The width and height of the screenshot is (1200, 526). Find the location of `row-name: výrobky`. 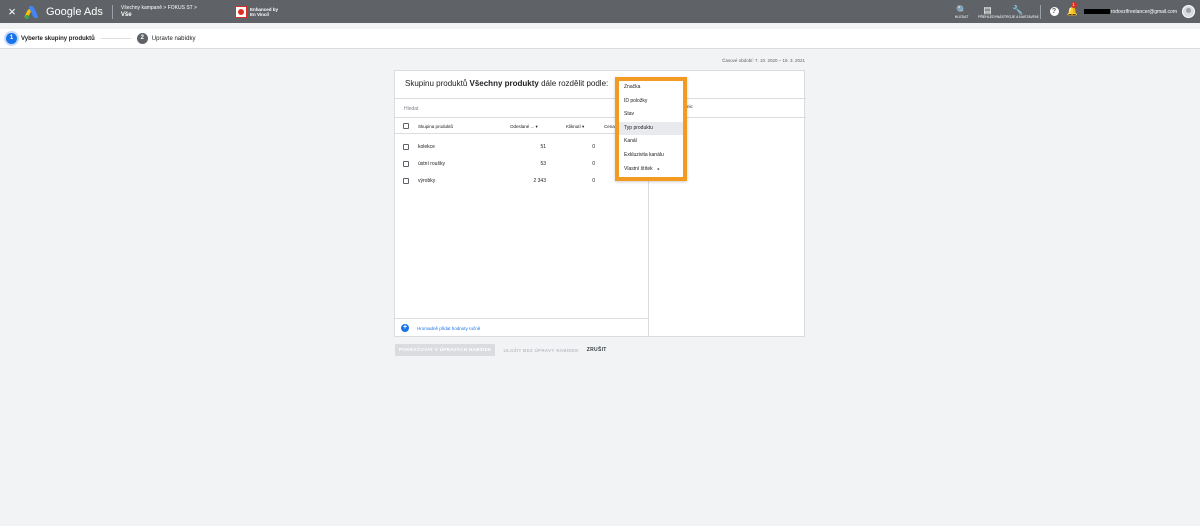

row-name: výrobky is located at coordinates (427, 181).